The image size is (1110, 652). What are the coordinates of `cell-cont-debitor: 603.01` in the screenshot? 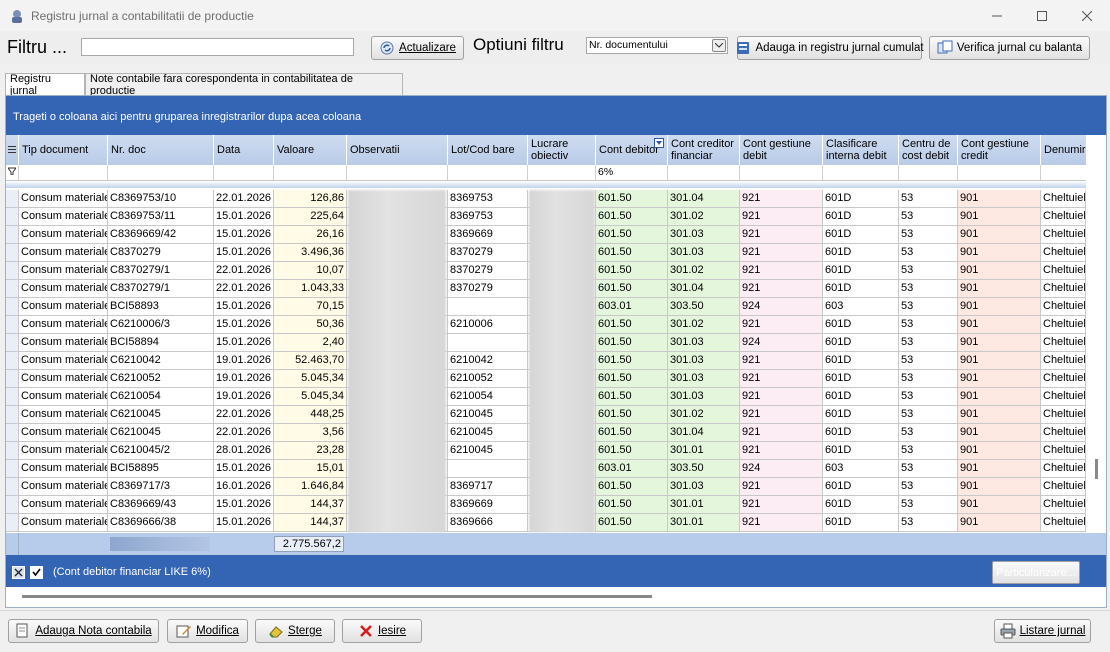 It's located at (632, 469).